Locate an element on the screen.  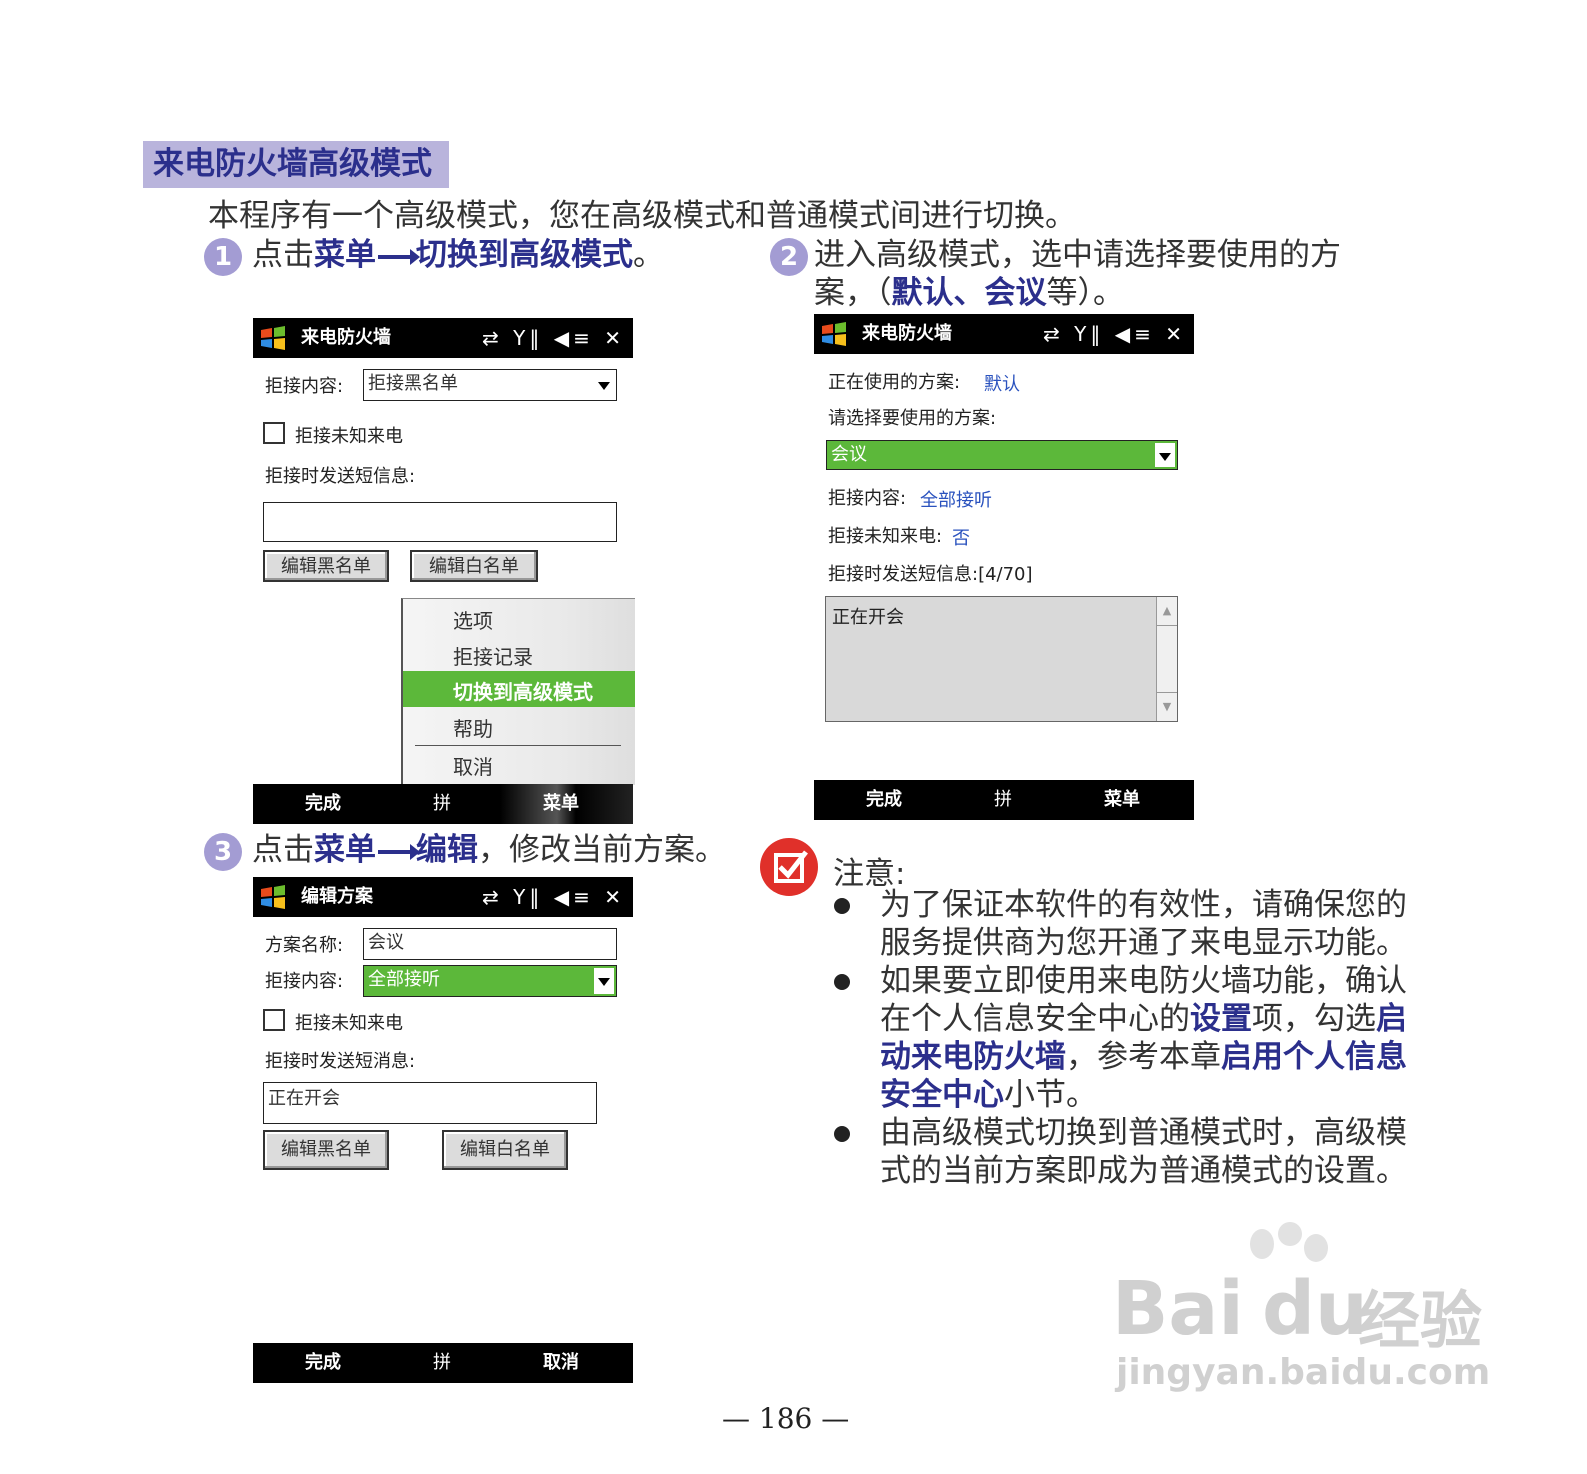
scroll-up-icon: ▲ is located at coordinates (1167, 611).